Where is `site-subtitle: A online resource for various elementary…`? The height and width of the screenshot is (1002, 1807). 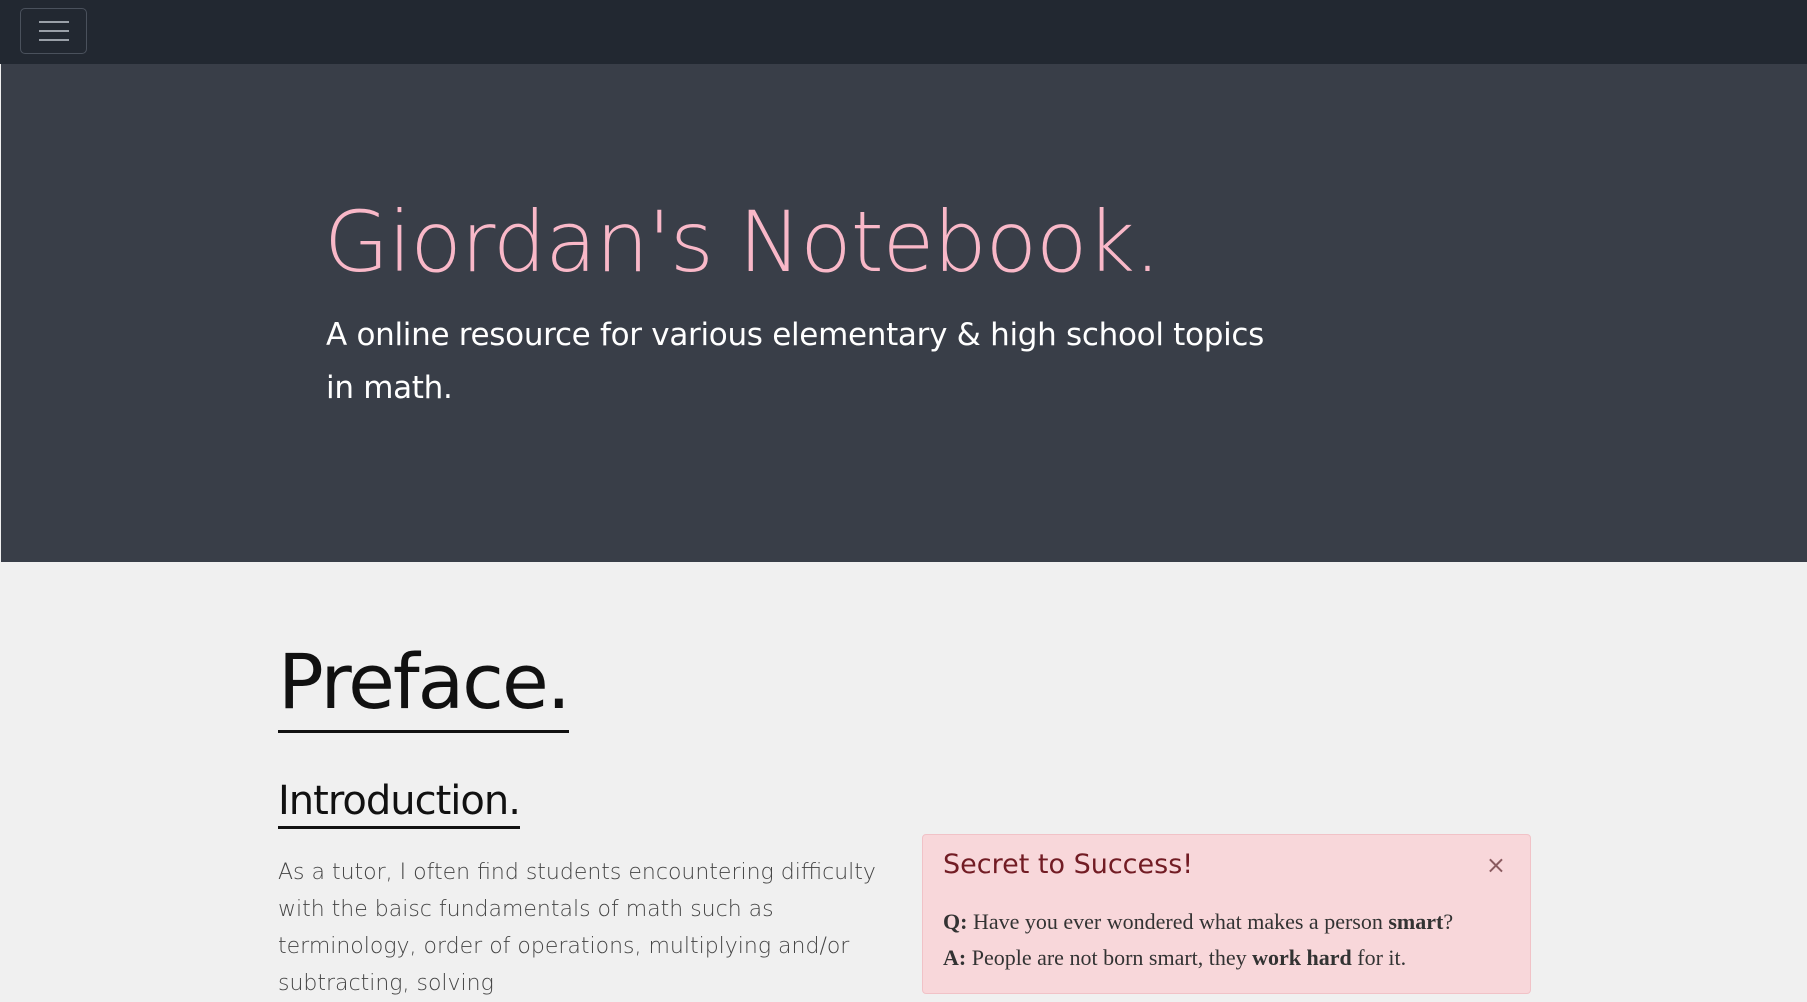 site-subtitle: A online resource for various elementary… is located at coordinates (795, 361).